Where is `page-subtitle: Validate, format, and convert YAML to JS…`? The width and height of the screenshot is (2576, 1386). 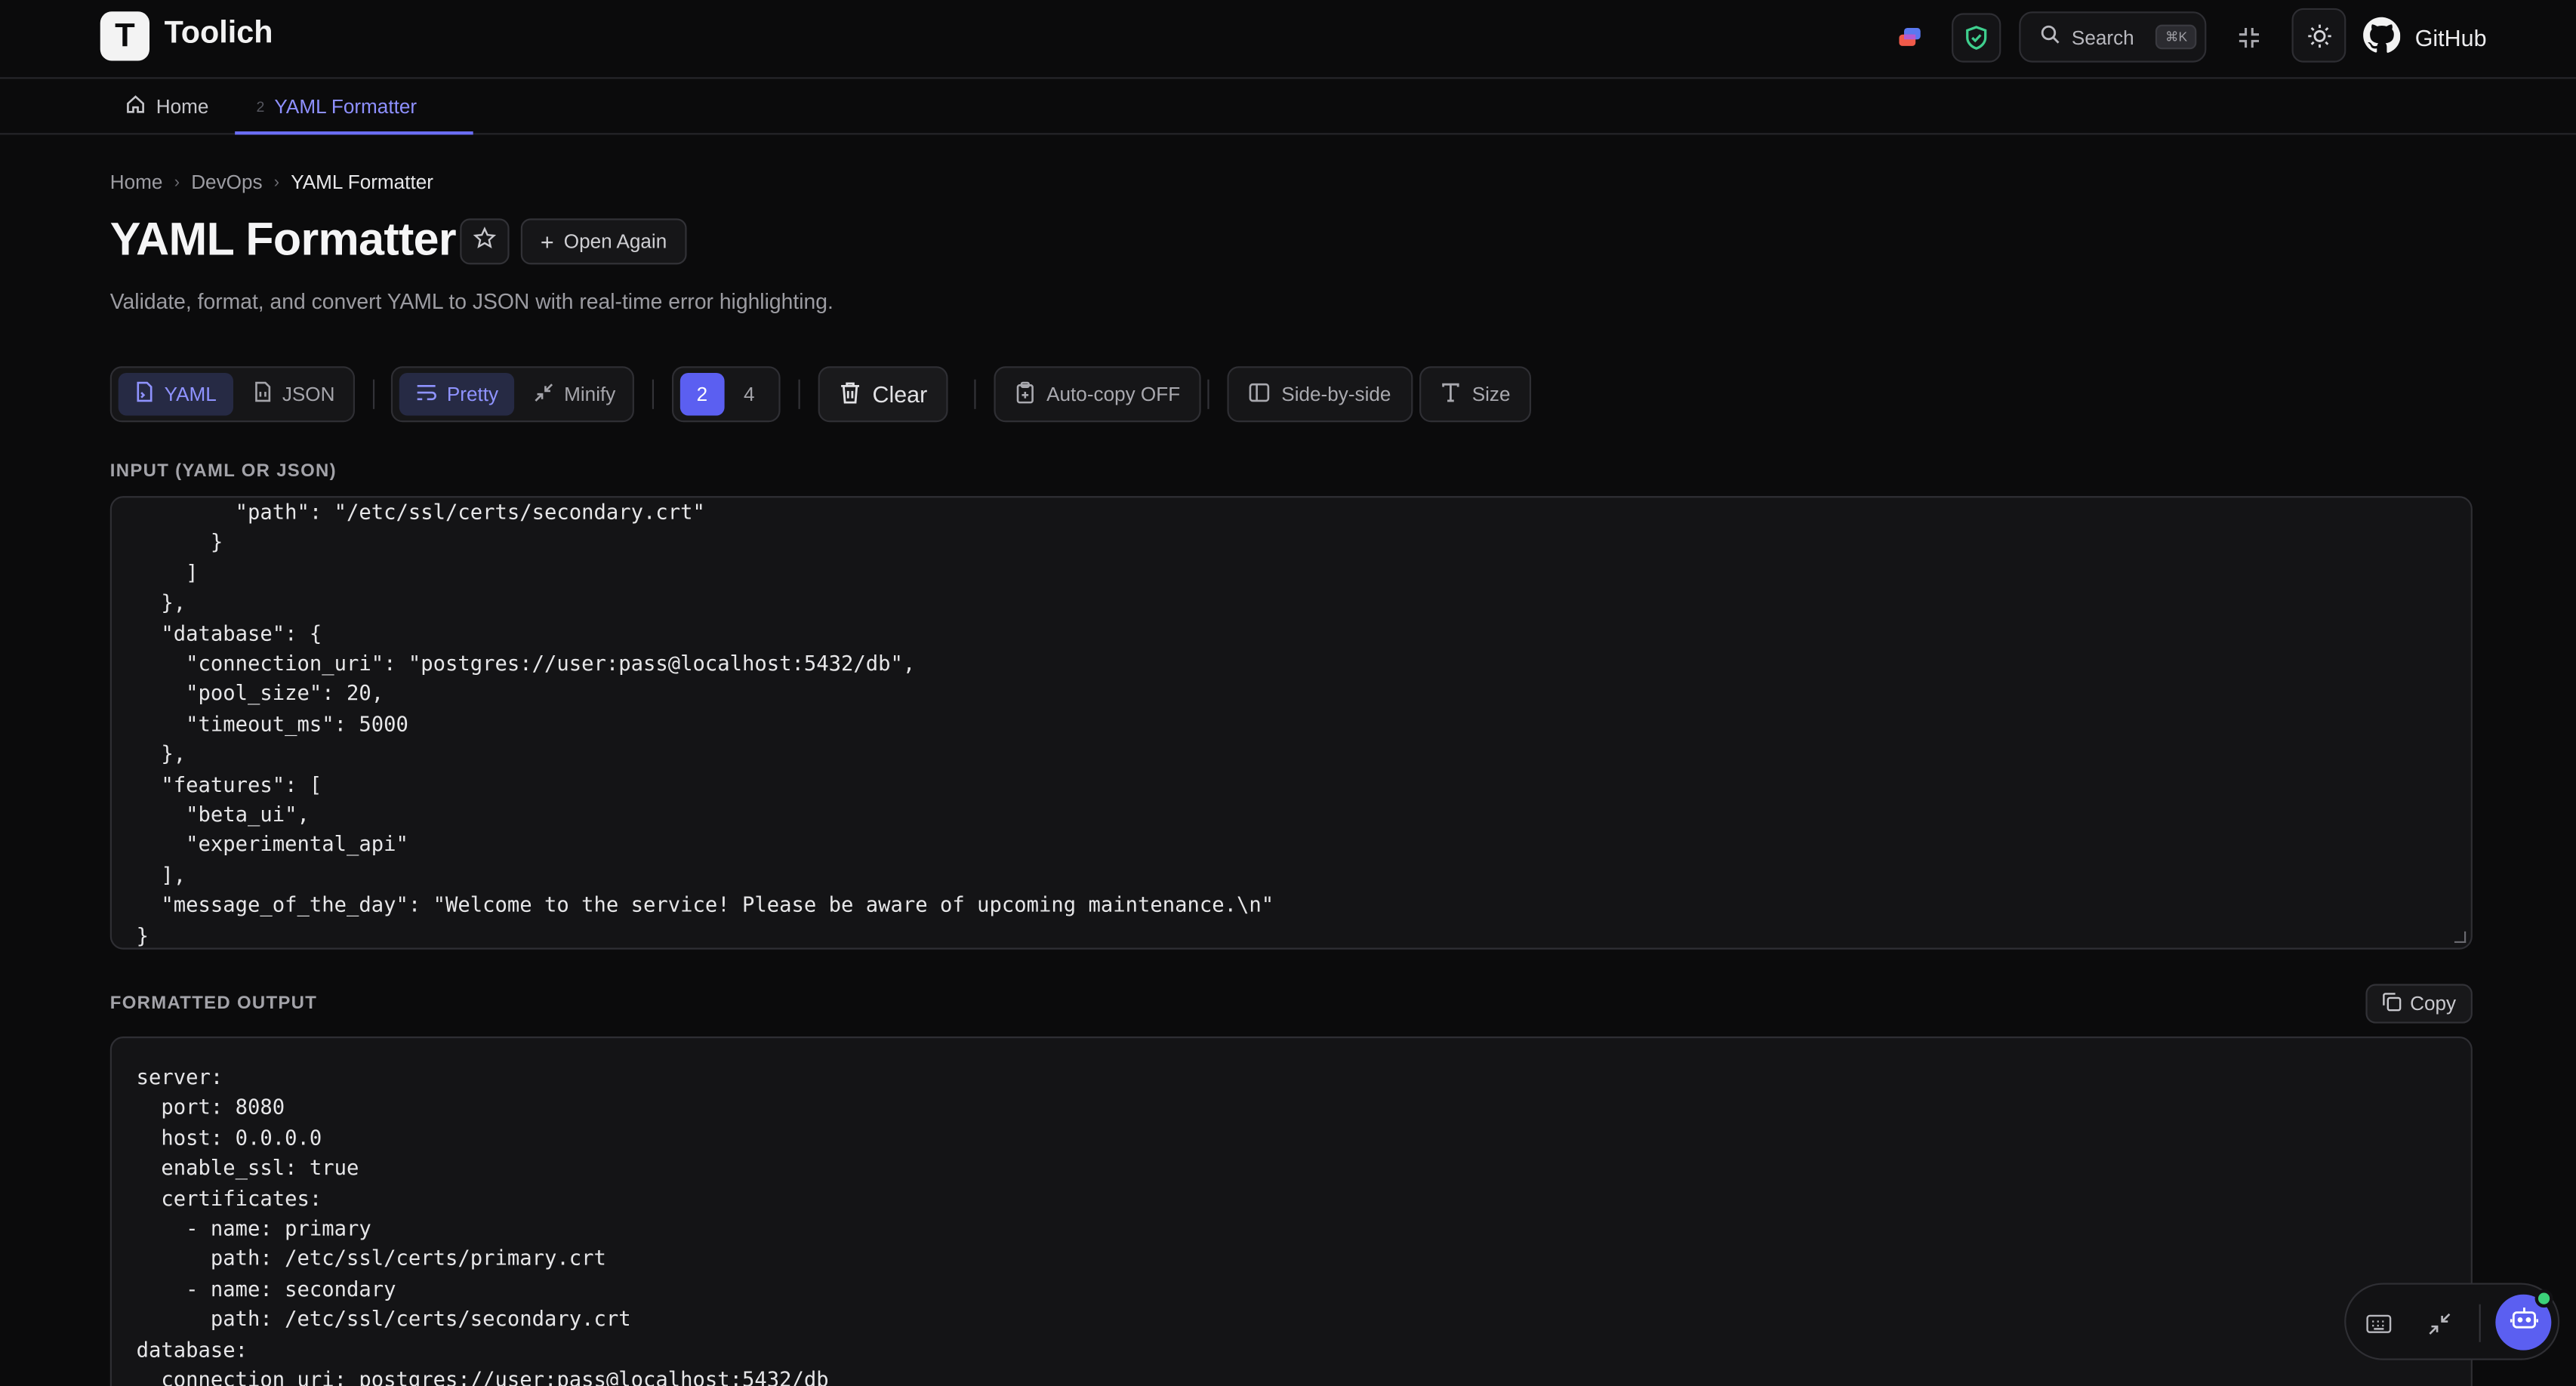
page-subtitle: Validate, format, and convert YAML to JS… is located at coordinates (471, 301).